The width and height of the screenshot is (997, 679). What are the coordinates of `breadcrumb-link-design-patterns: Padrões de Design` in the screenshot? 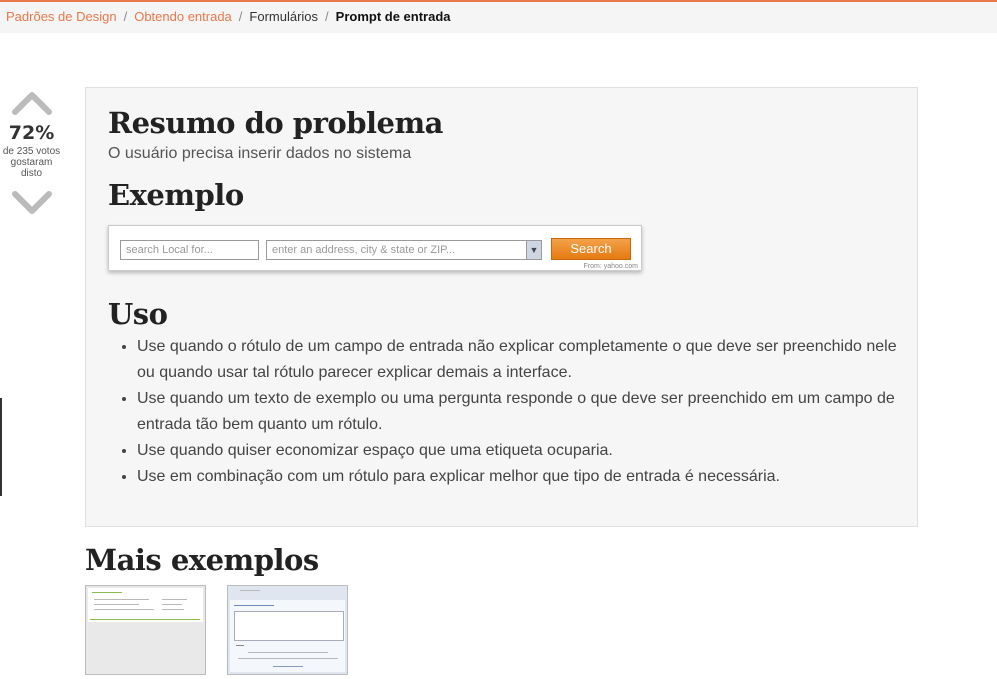 It's located at (61, 16).